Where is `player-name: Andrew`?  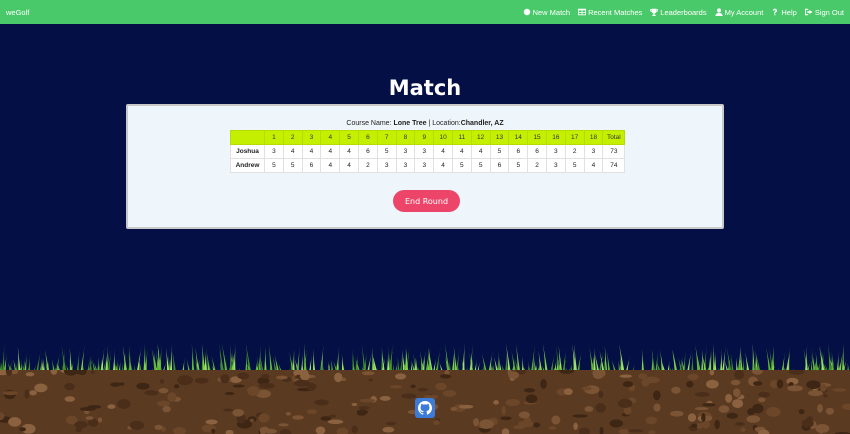
player-name: Andrew is located at coordinates (247, 165).